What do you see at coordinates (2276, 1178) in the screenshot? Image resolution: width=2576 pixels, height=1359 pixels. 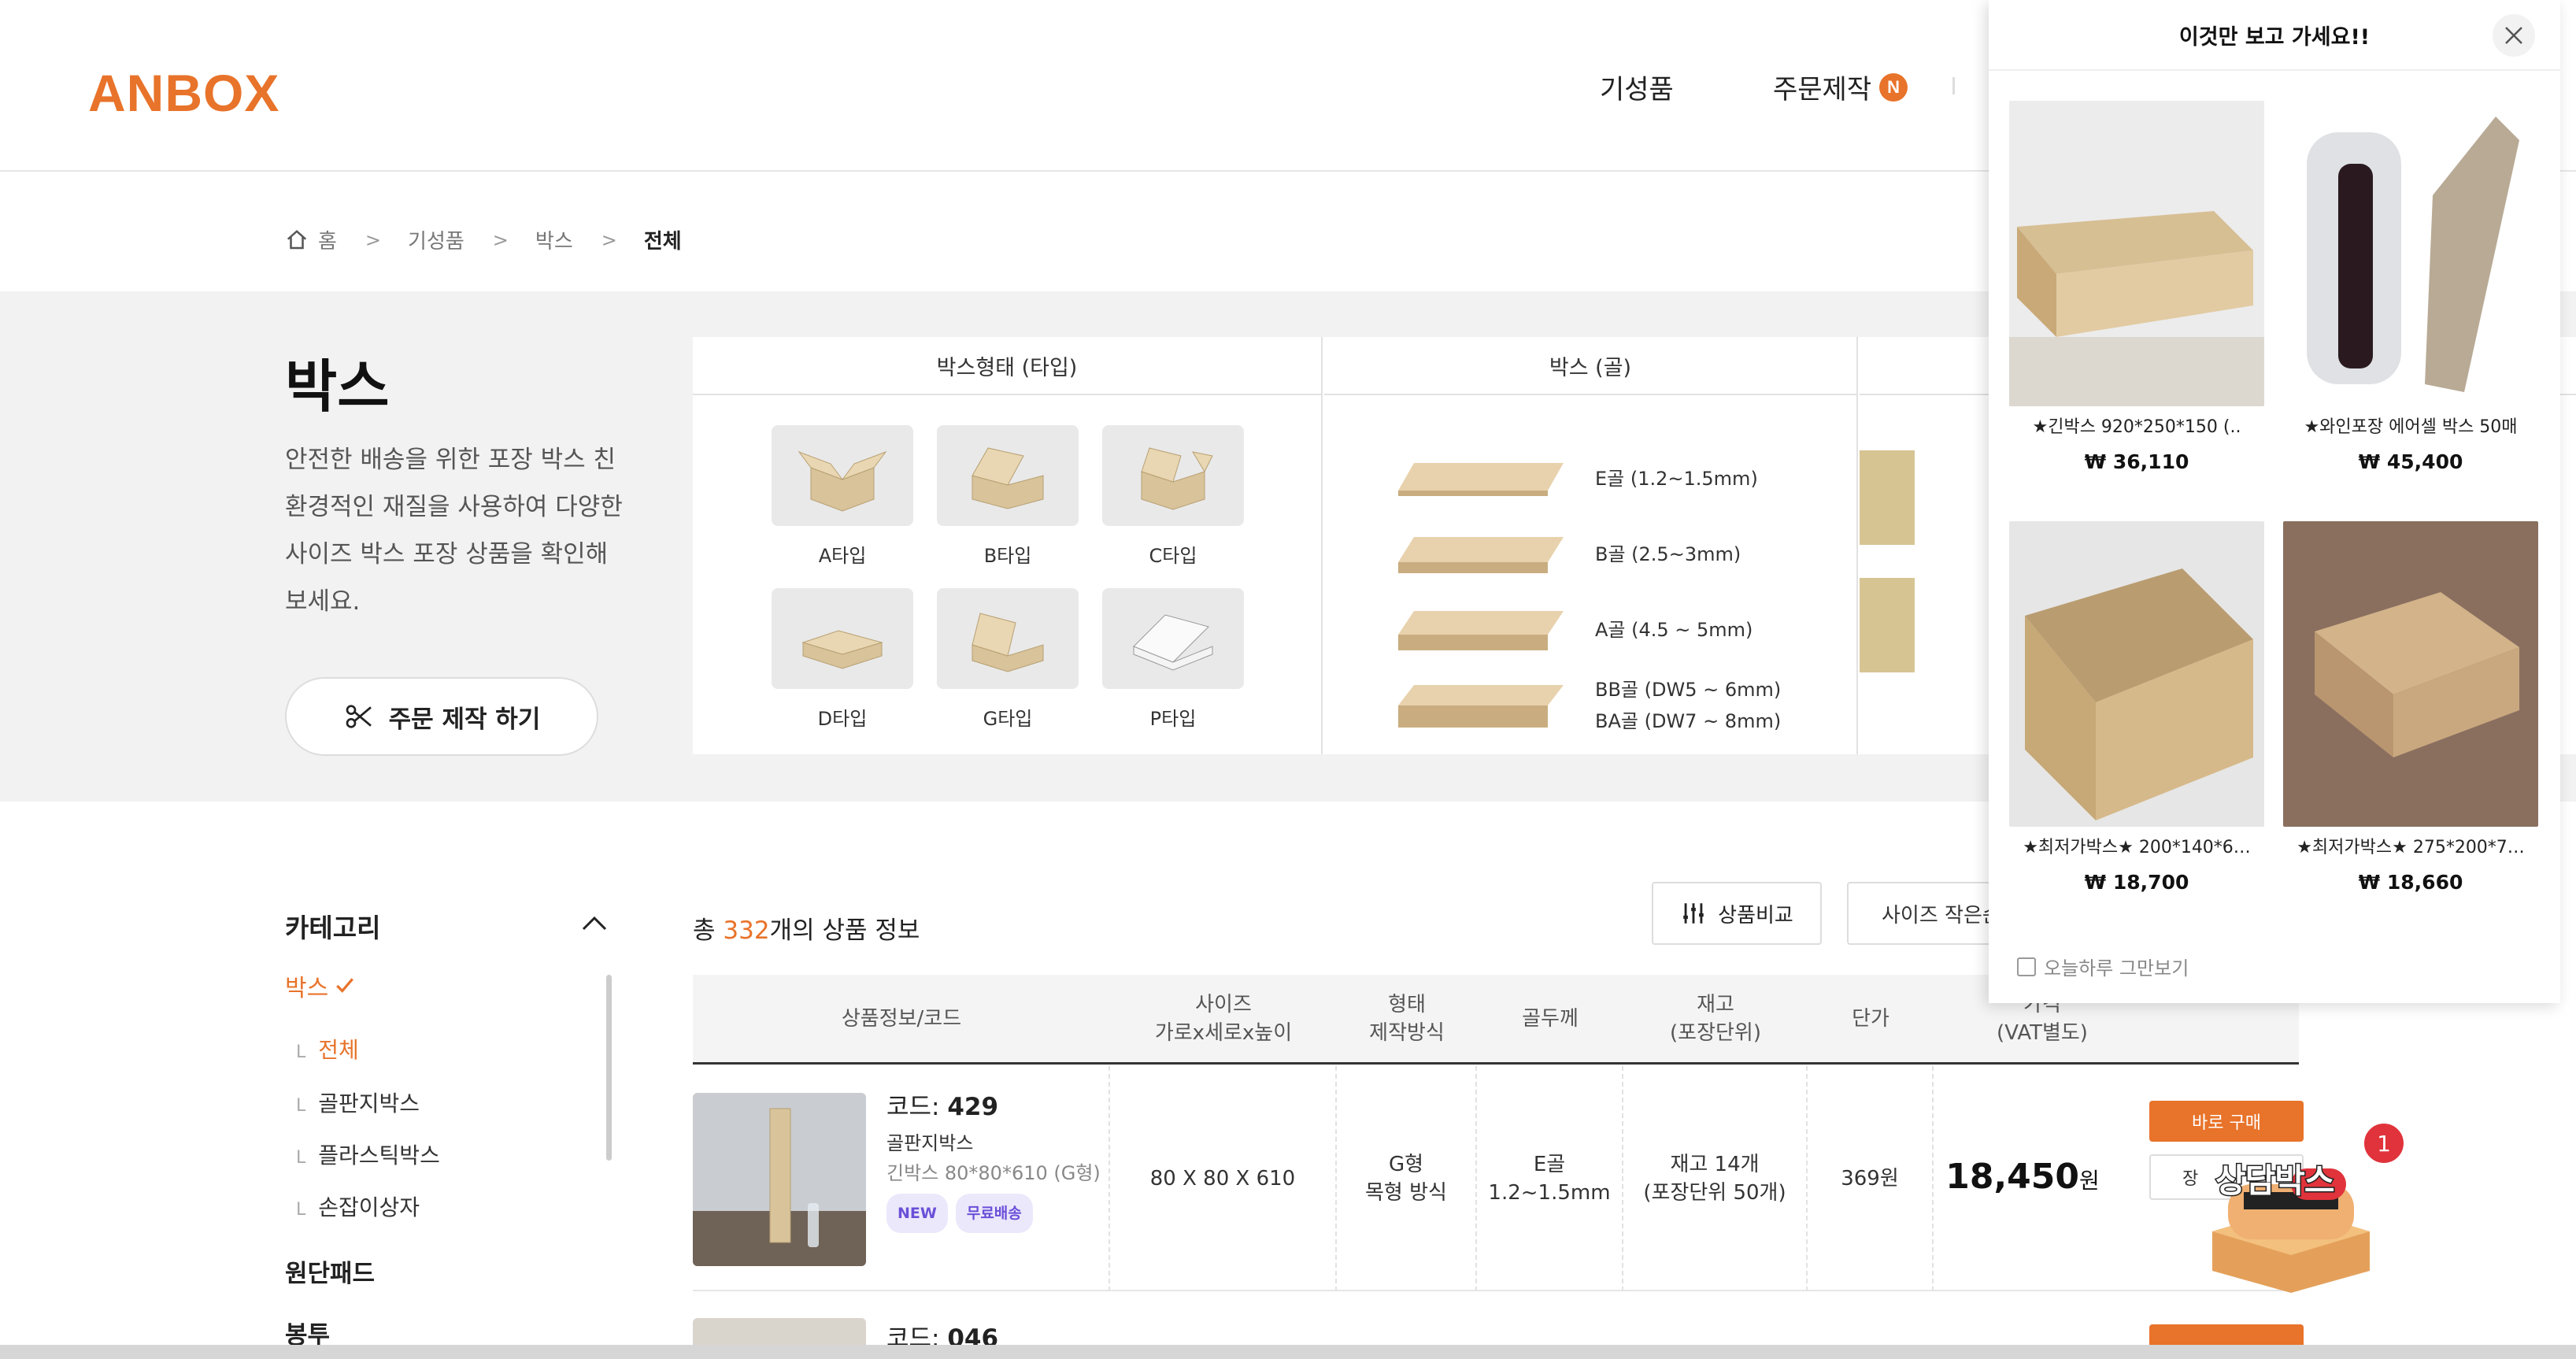 I see `chat-label: 상담박스` at bounding box center [2276, 1178].